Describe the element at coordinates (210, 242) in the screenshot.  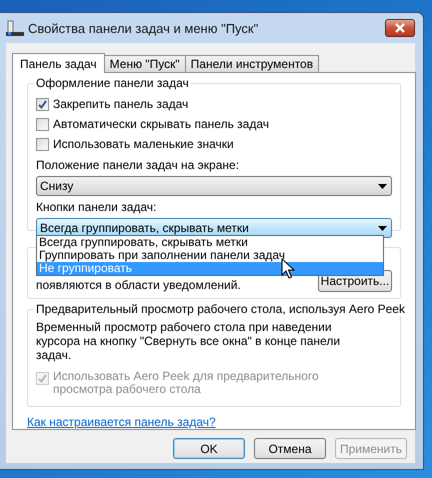
I see `dropdown-option: Всегда группировать, скрывать метки` at that location.